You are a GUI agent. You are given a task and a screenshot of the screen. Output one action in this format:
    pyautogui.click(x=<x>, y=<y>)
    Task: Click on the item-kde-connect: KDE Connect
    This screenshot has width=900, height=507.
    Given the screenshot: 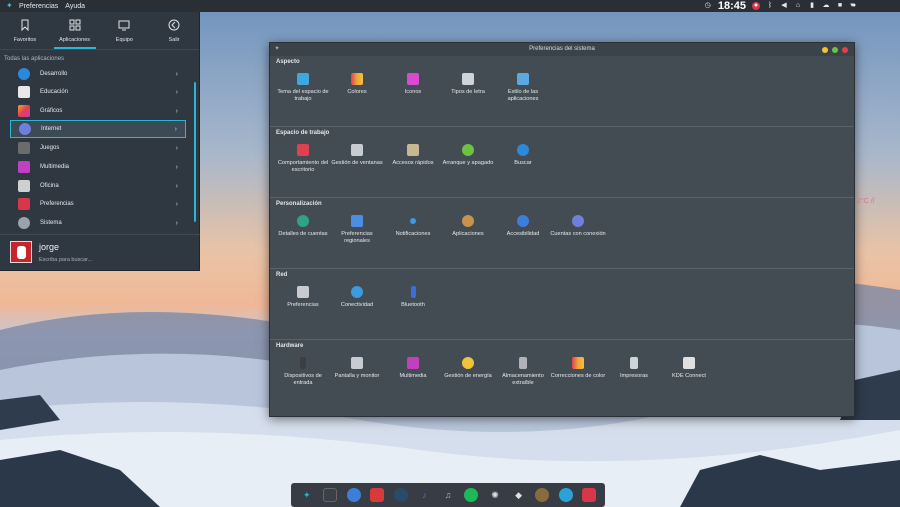 What is the action you would take?
    pyautogui.click(x=689, y=368)
    